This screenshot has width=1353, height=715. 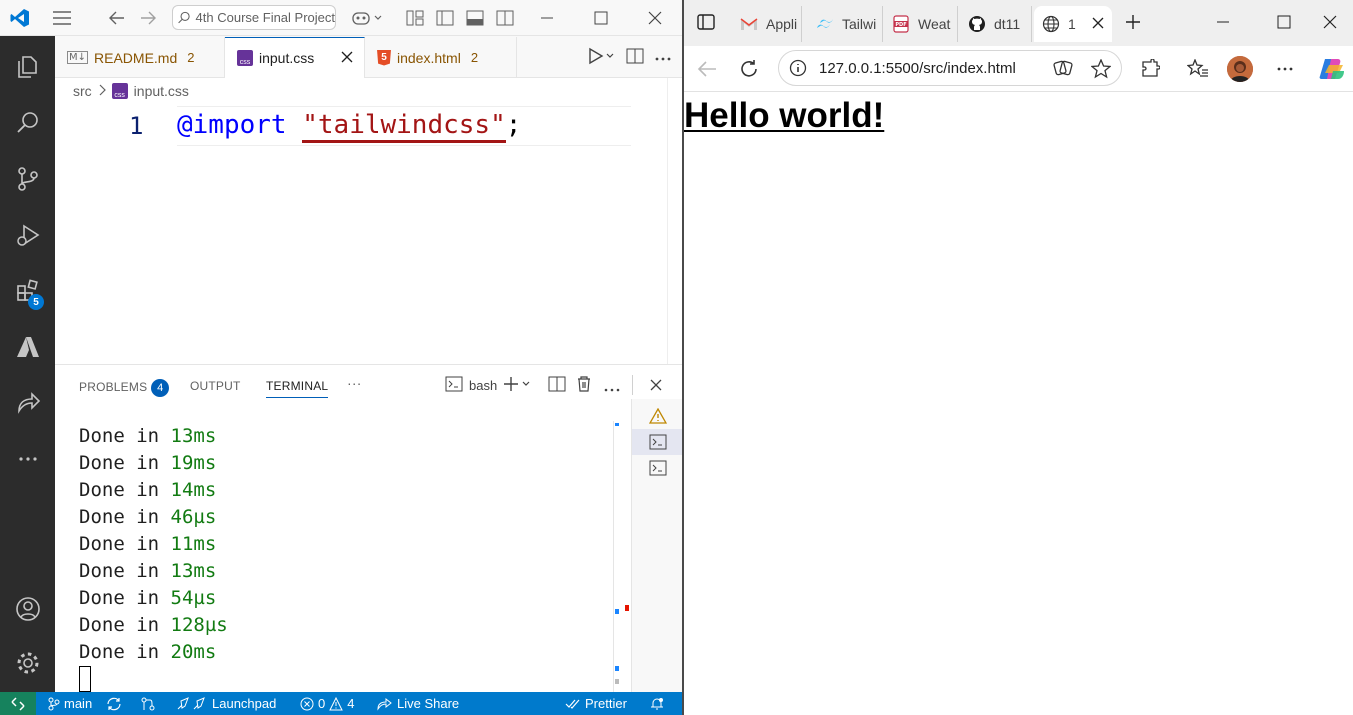 What do you see at coordinates (193, 490) in the screenshot?
I see `terminal-line-time: 14ms` at bounding box center [193, 490].